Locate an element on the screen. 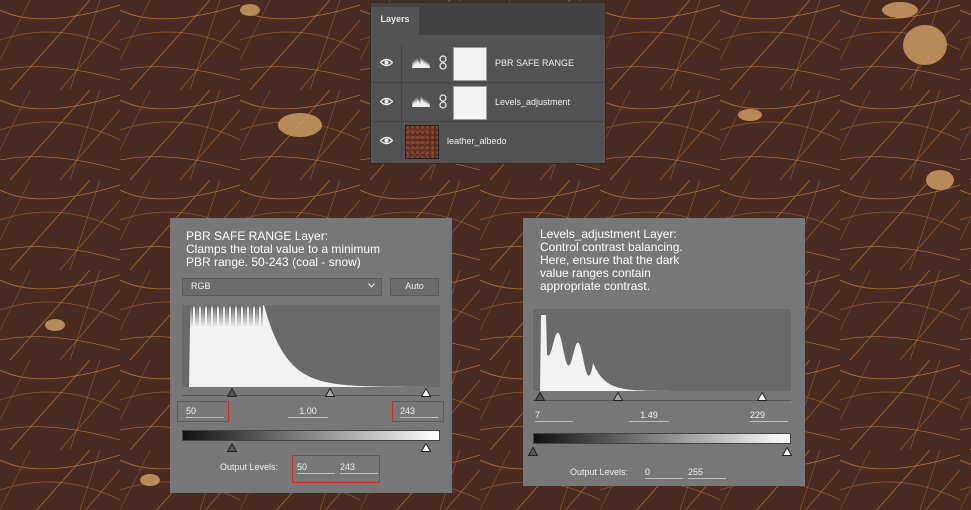  input-black-highlight is located at coordinates (203, 411).